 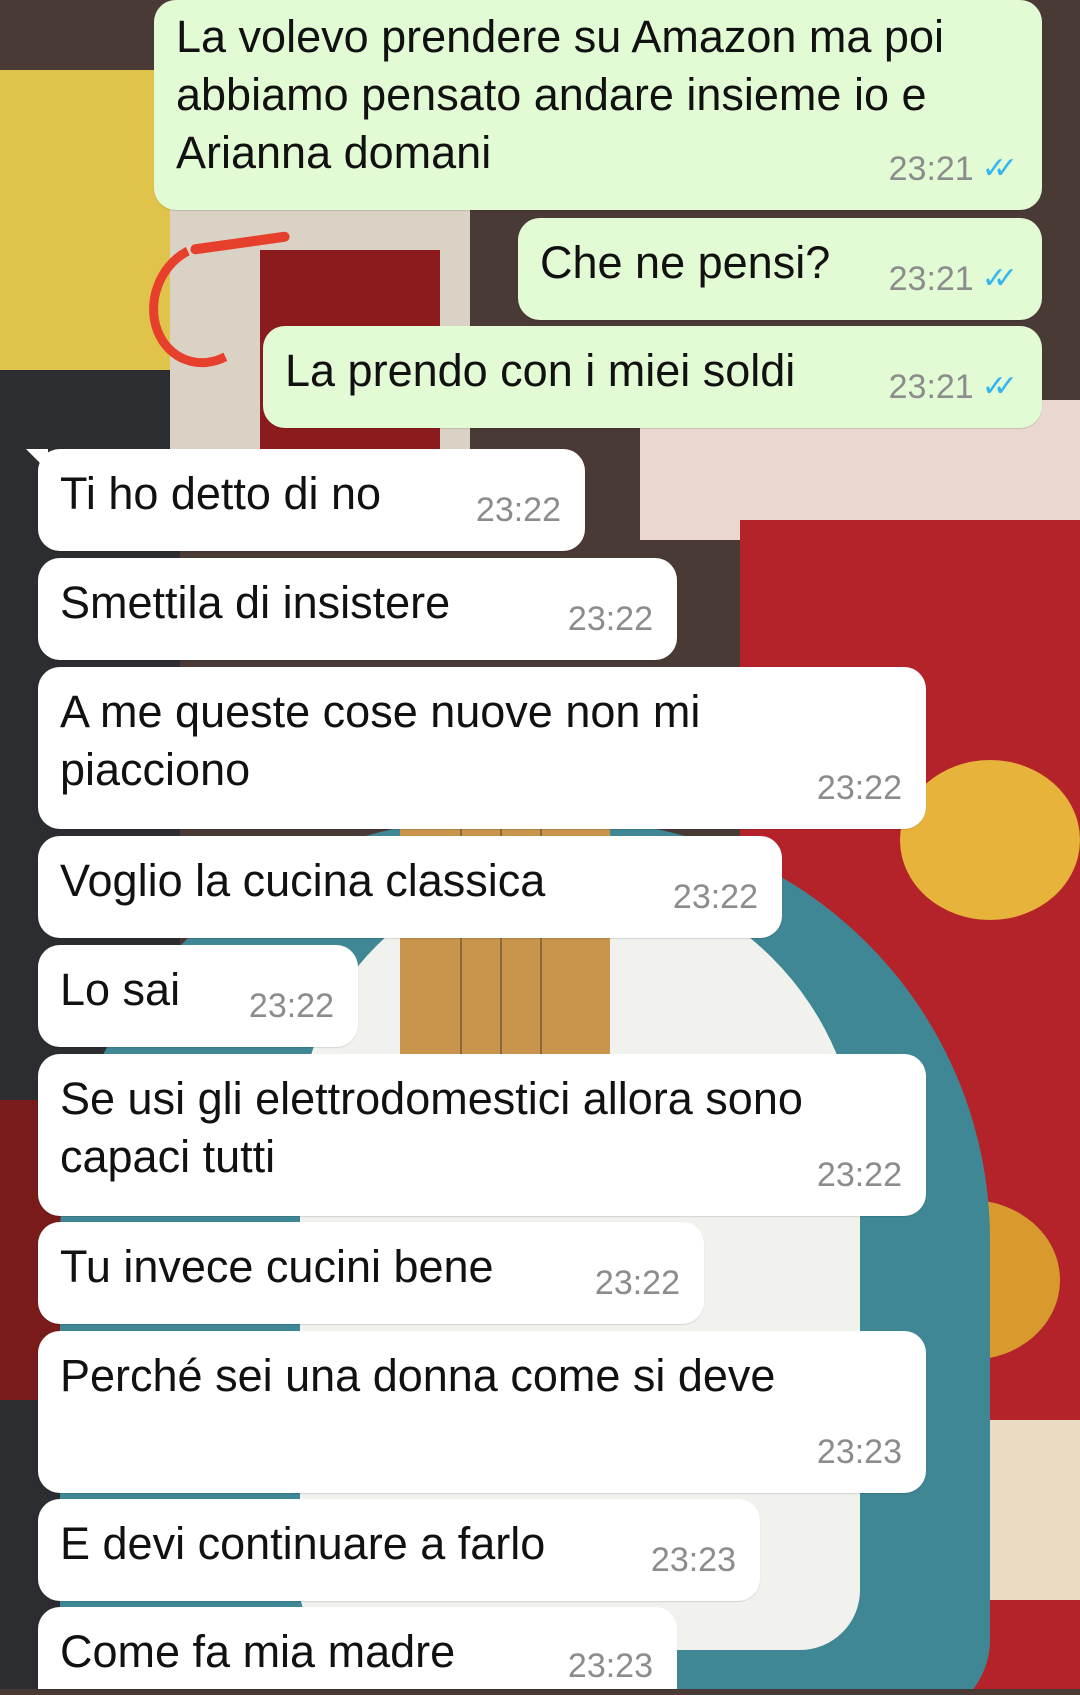 I want to click on incoming-message: Voglio la cucina classica 23:22, so click(x=410, y=887).